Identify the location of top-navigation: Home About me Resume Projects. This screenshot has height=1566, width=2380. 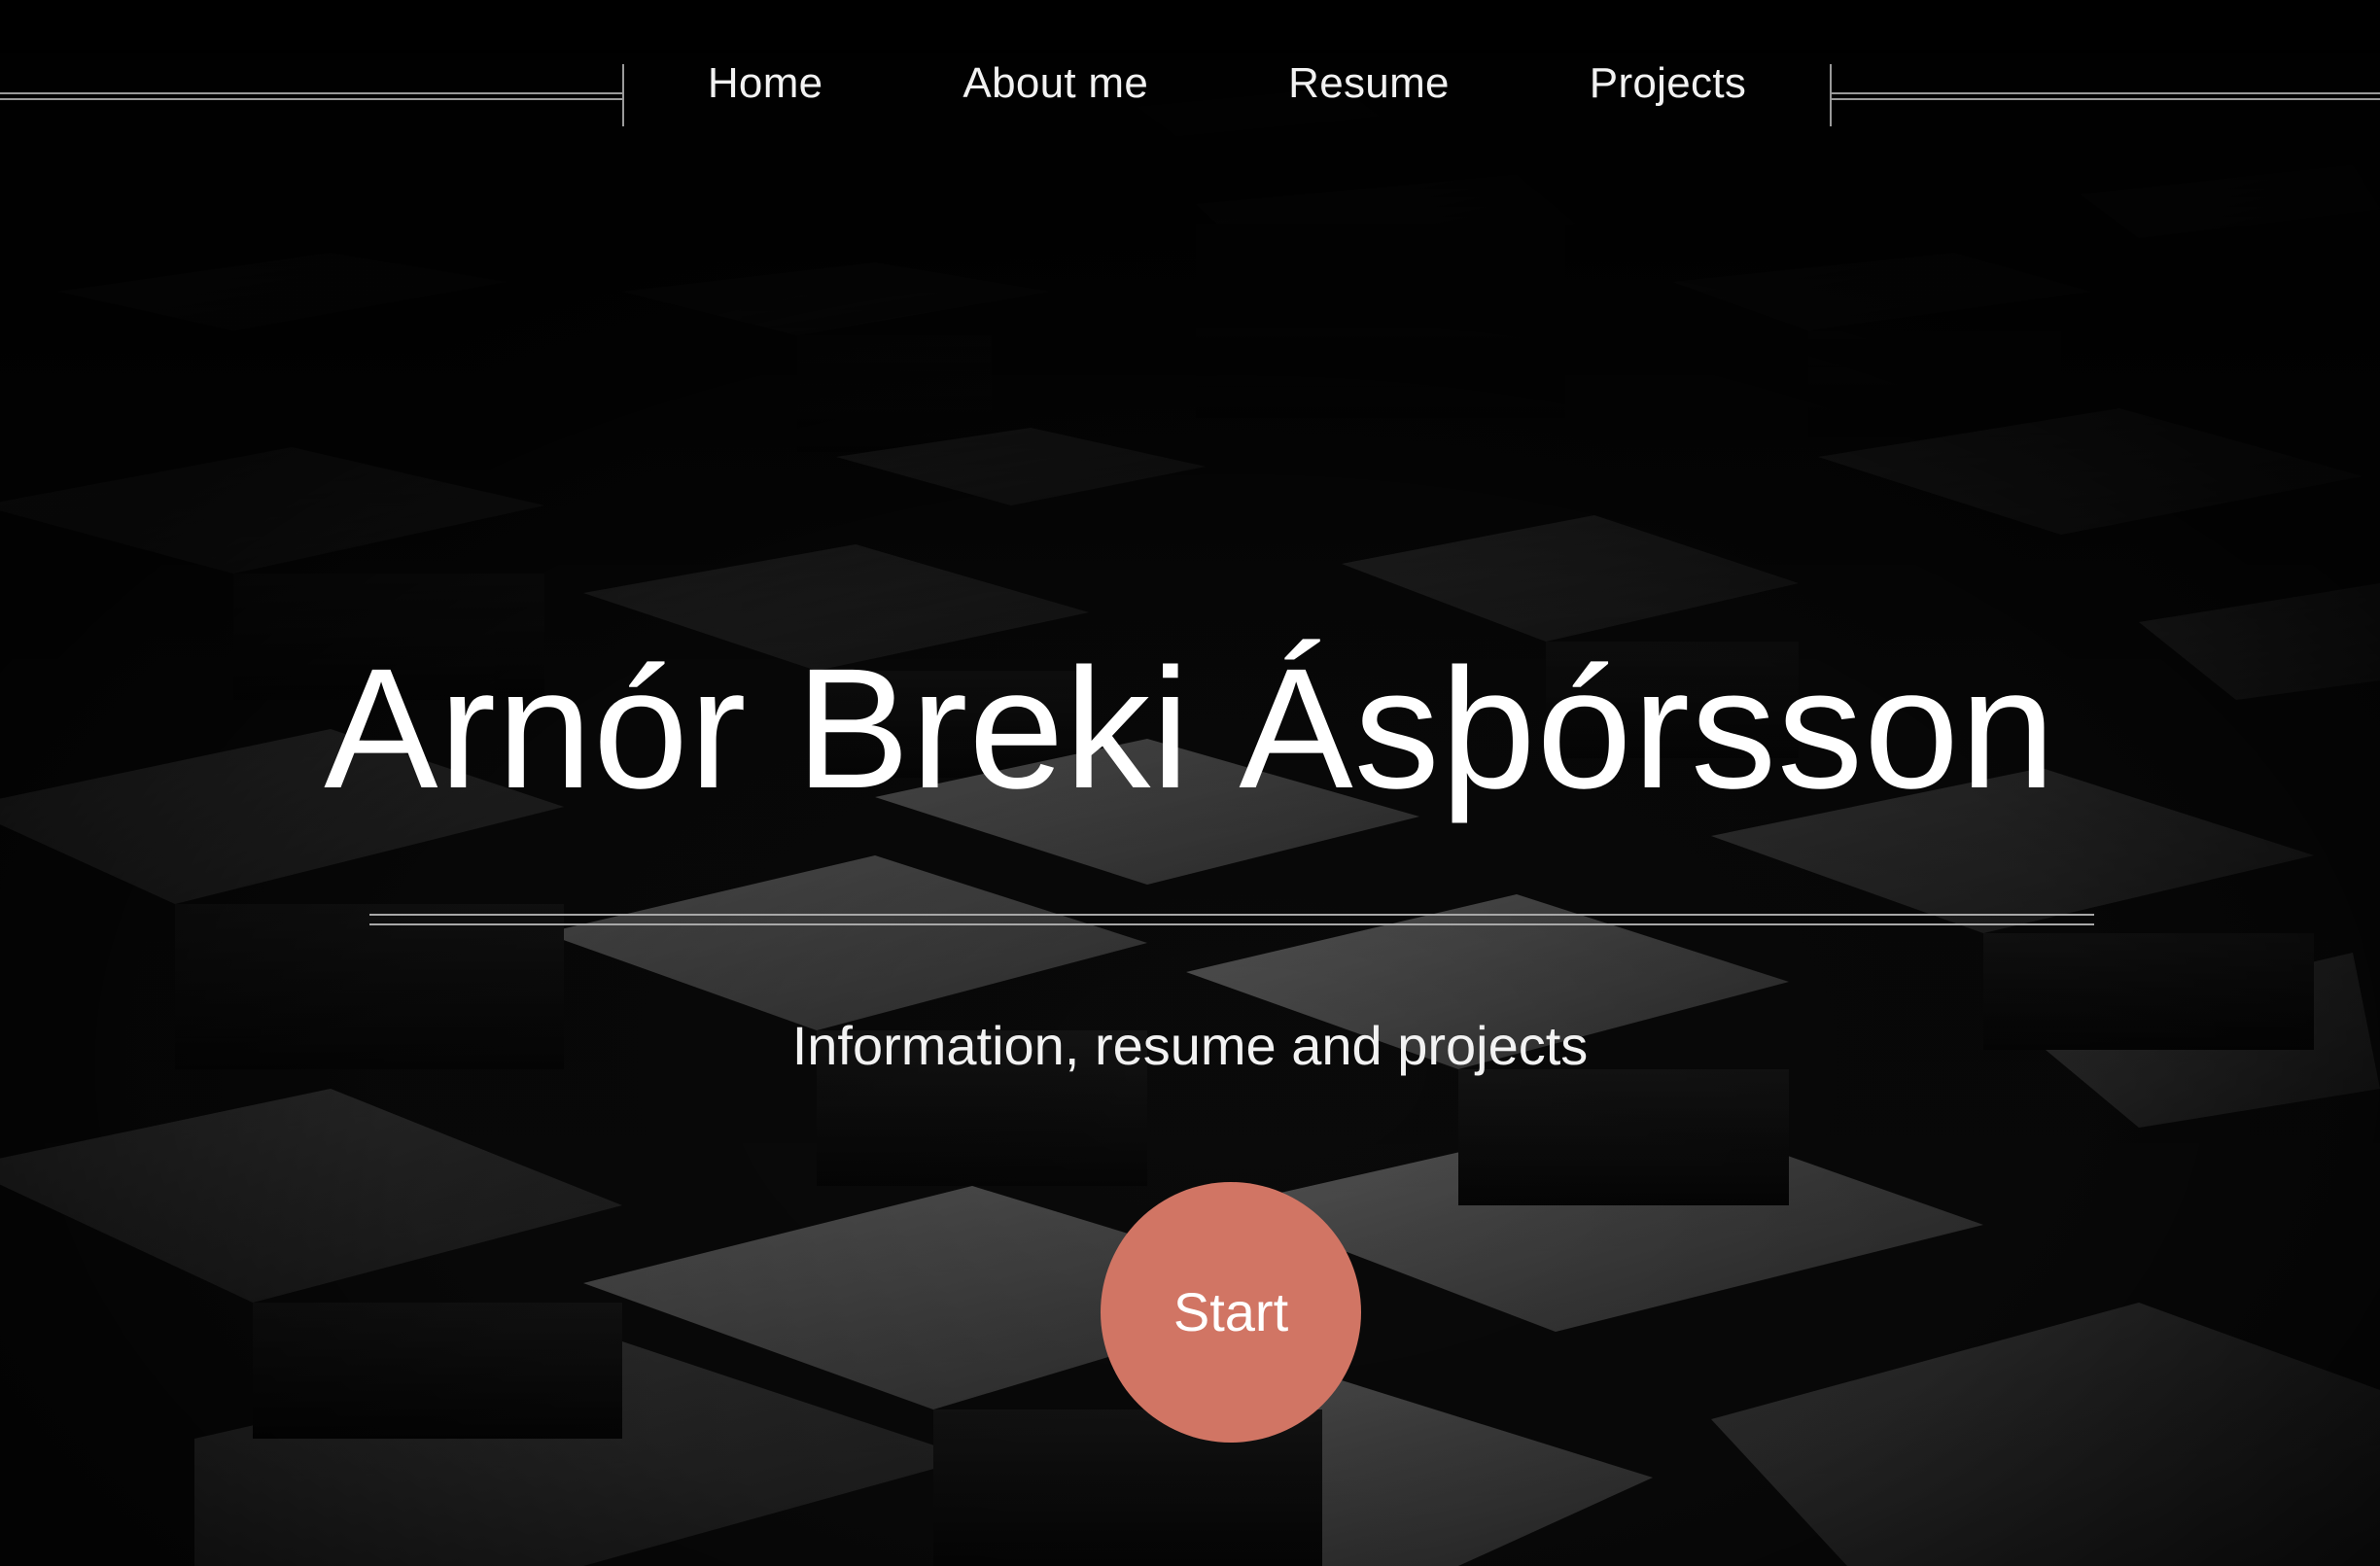
(1190, 85).